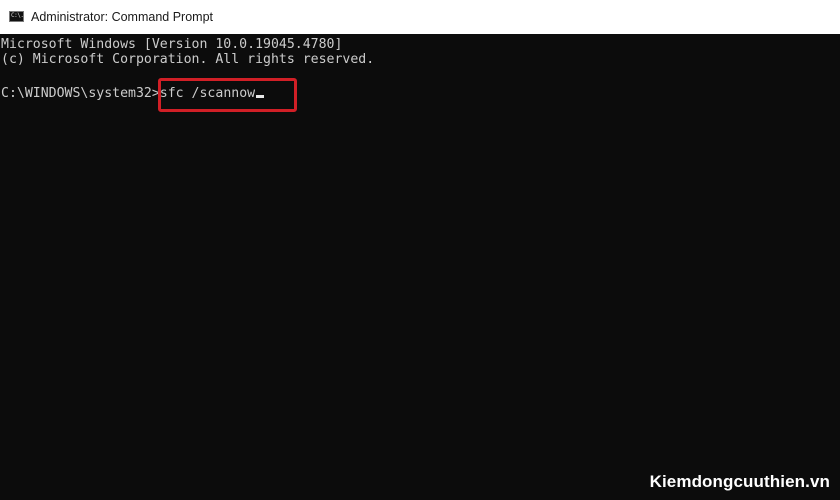  I want to click on title-bar: C:\. Administrator: Command Prompt, so click(420, 17).